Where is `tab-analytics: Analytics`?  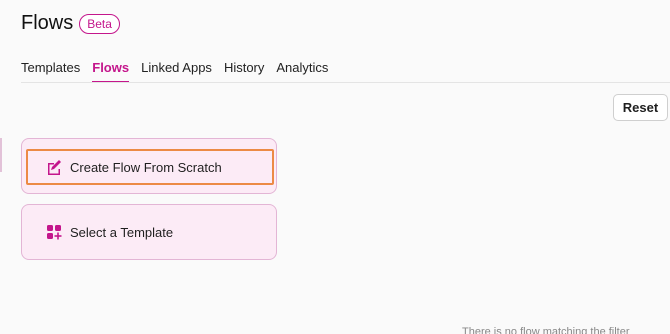 tab-analytics: Analytics is located at coordinates (302, 69).